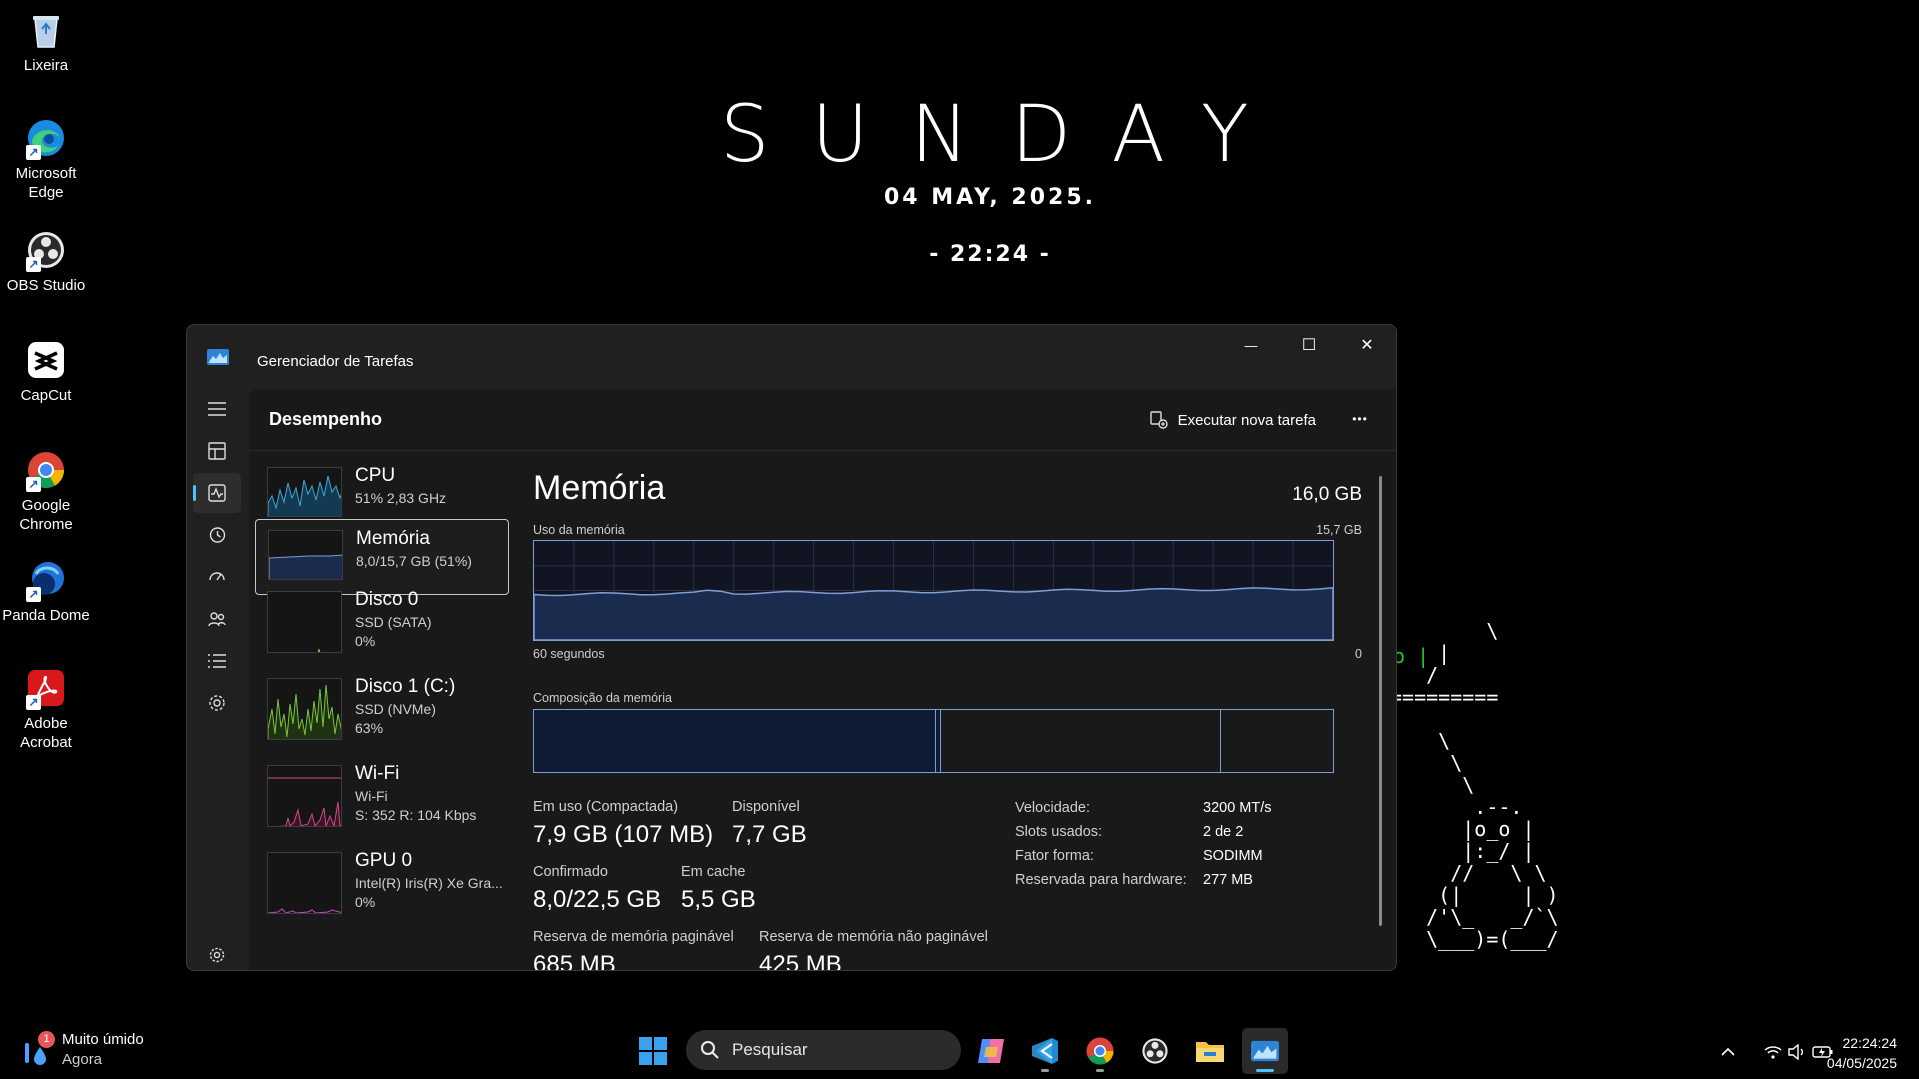 This screenshot has height=1079, width=1919. I want to click on run-new-task-button: Executar nova tarefa, so click(1232, 420).